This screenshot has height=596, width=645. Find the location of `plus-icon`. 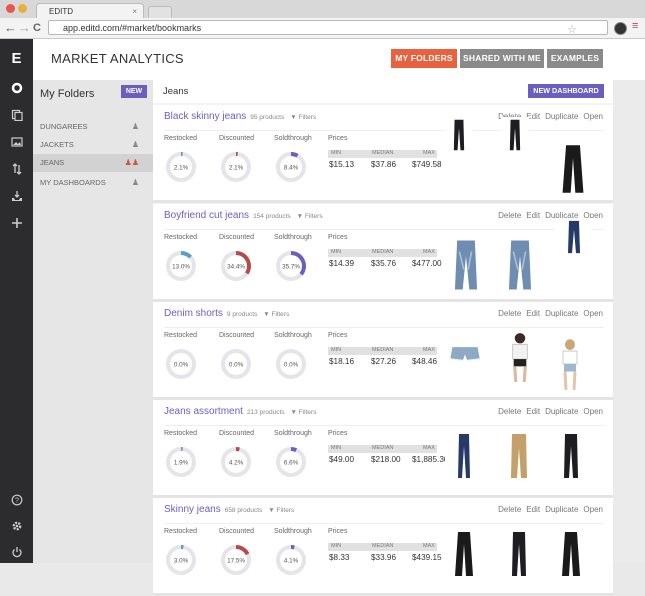

plus-icon is located at coordinates (16, 224).